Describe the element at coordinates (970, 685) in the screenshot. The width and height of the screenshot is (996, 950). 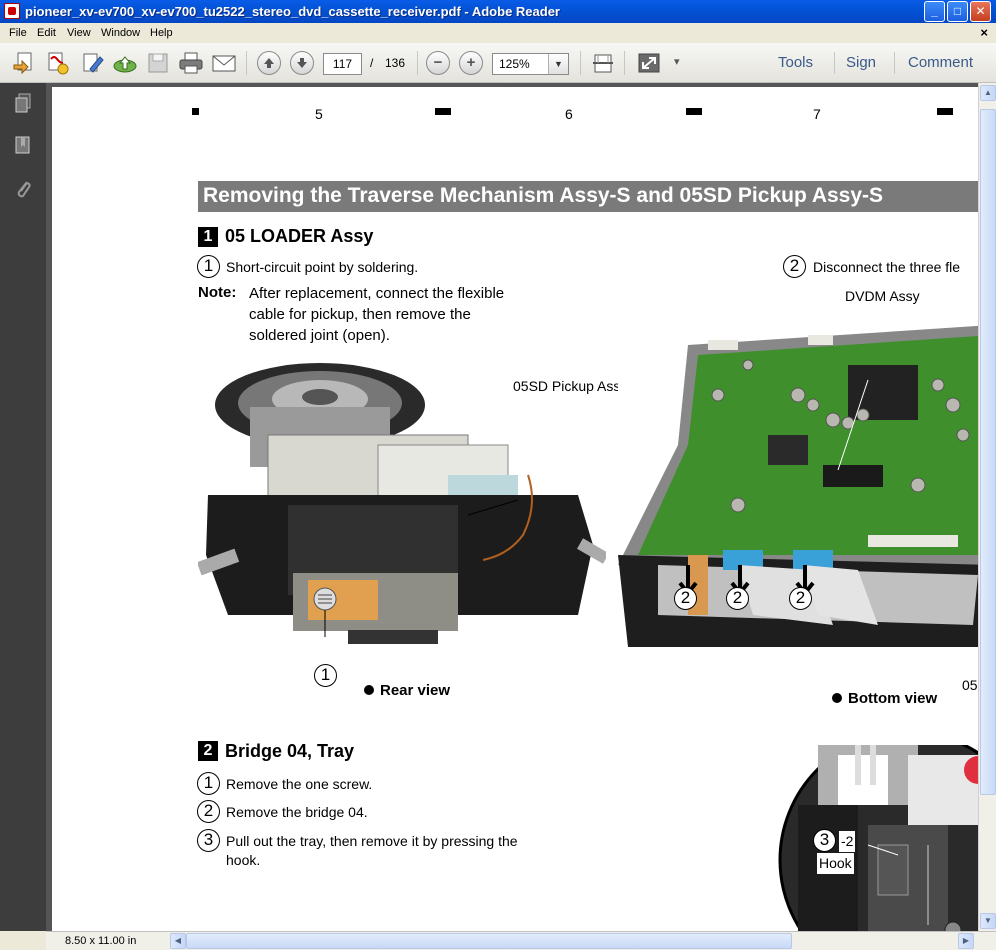
I see `image-label-partial: 05` at that location.